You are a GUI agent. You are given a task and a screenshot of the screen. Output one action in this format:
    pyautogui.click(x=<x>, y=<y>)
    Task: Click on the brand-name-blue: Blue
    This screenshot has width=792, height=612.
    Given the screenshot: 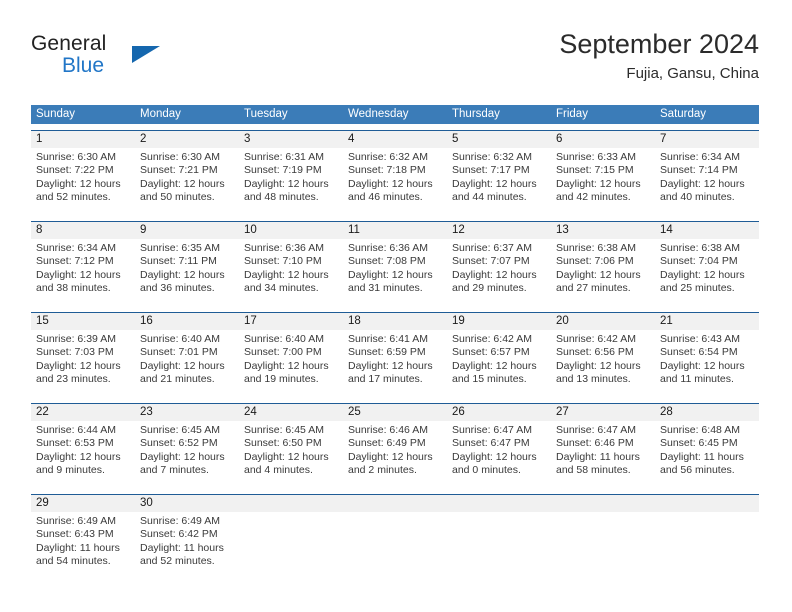 What is the action you would take?
    pyautogui.click(x=83, y=65)
    